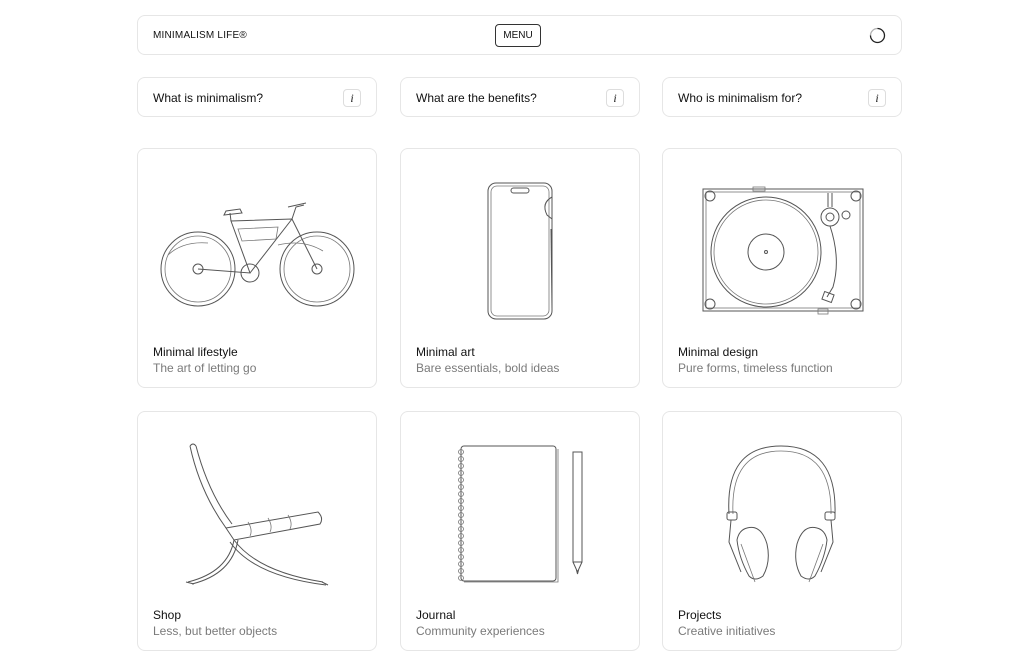  I want to click on card-minimal-art: Minimal art Bare essentials, bold ideas, so click(520, 268).